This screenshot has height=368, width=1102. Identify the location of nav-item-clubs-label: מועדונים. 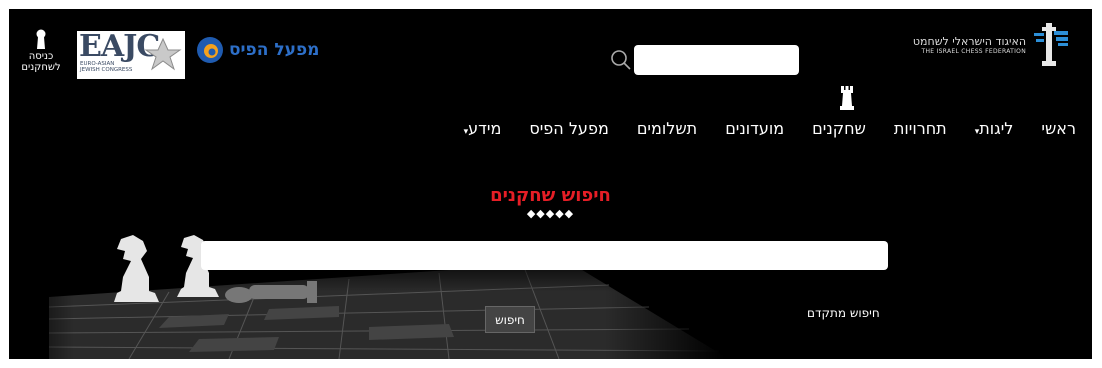
(755, 128).